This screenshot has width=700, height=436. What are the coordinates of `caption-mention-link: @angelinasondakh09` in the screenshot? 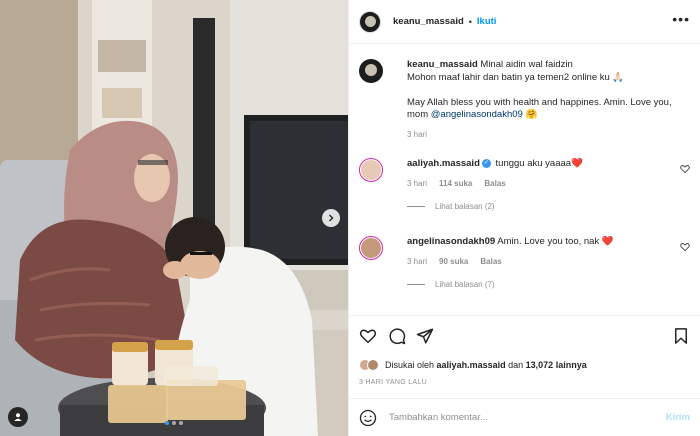 It's located at (477, 114).